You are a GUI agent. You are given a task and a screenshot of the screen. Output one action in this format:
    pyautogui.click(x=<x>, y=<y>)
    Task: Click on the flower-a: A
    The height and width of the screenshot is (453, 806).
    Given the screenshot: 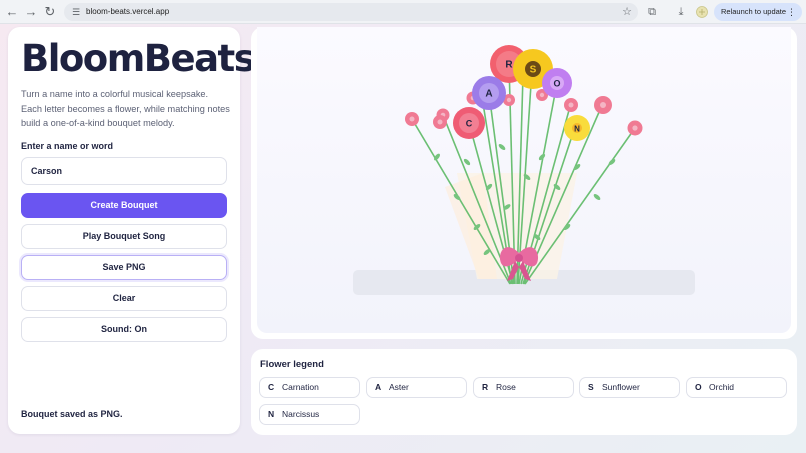 What is the action you would take?
    pyautogui.click(x=489, y=93)
    